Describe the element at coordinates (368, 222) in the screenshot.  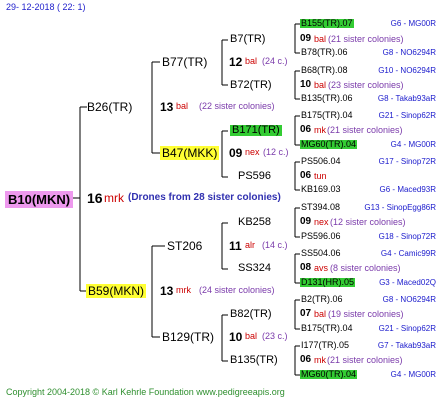
I see `gen4-note: (12 sister colonies)` at that location.